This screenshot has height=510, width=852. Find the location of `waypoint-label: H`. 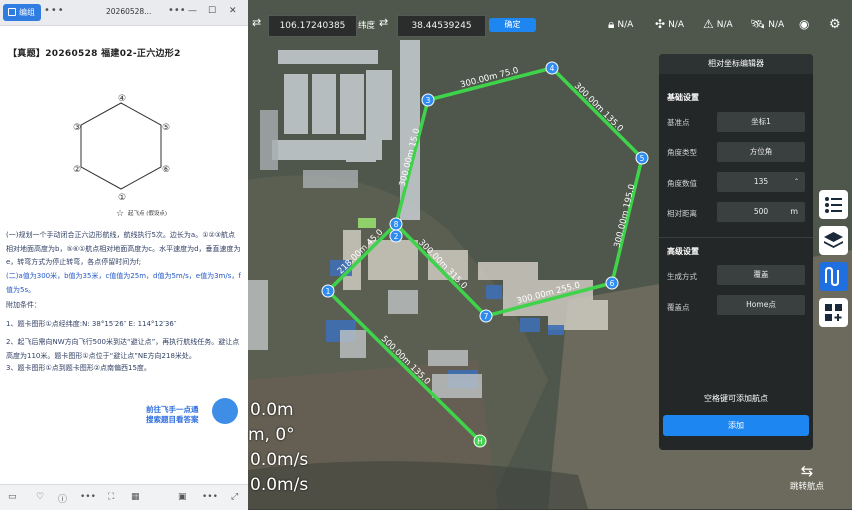

waypoint-label: H is located at coordinates (480, 441).